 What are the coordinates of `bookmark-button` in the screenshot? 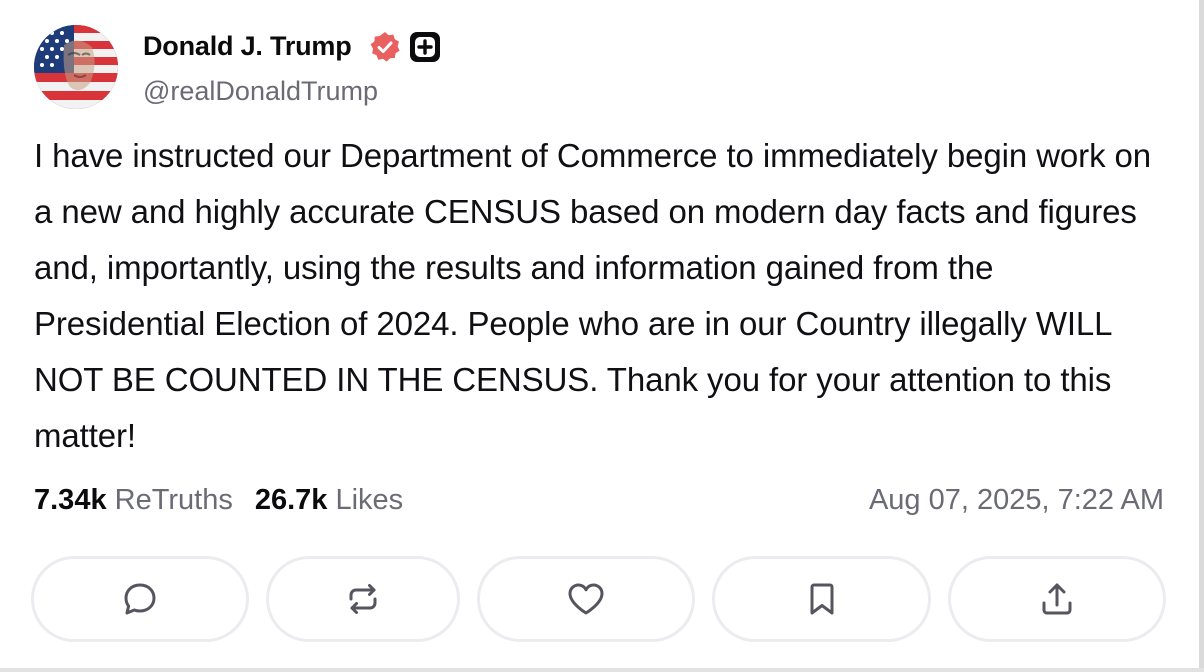 It's located at (821, 599).